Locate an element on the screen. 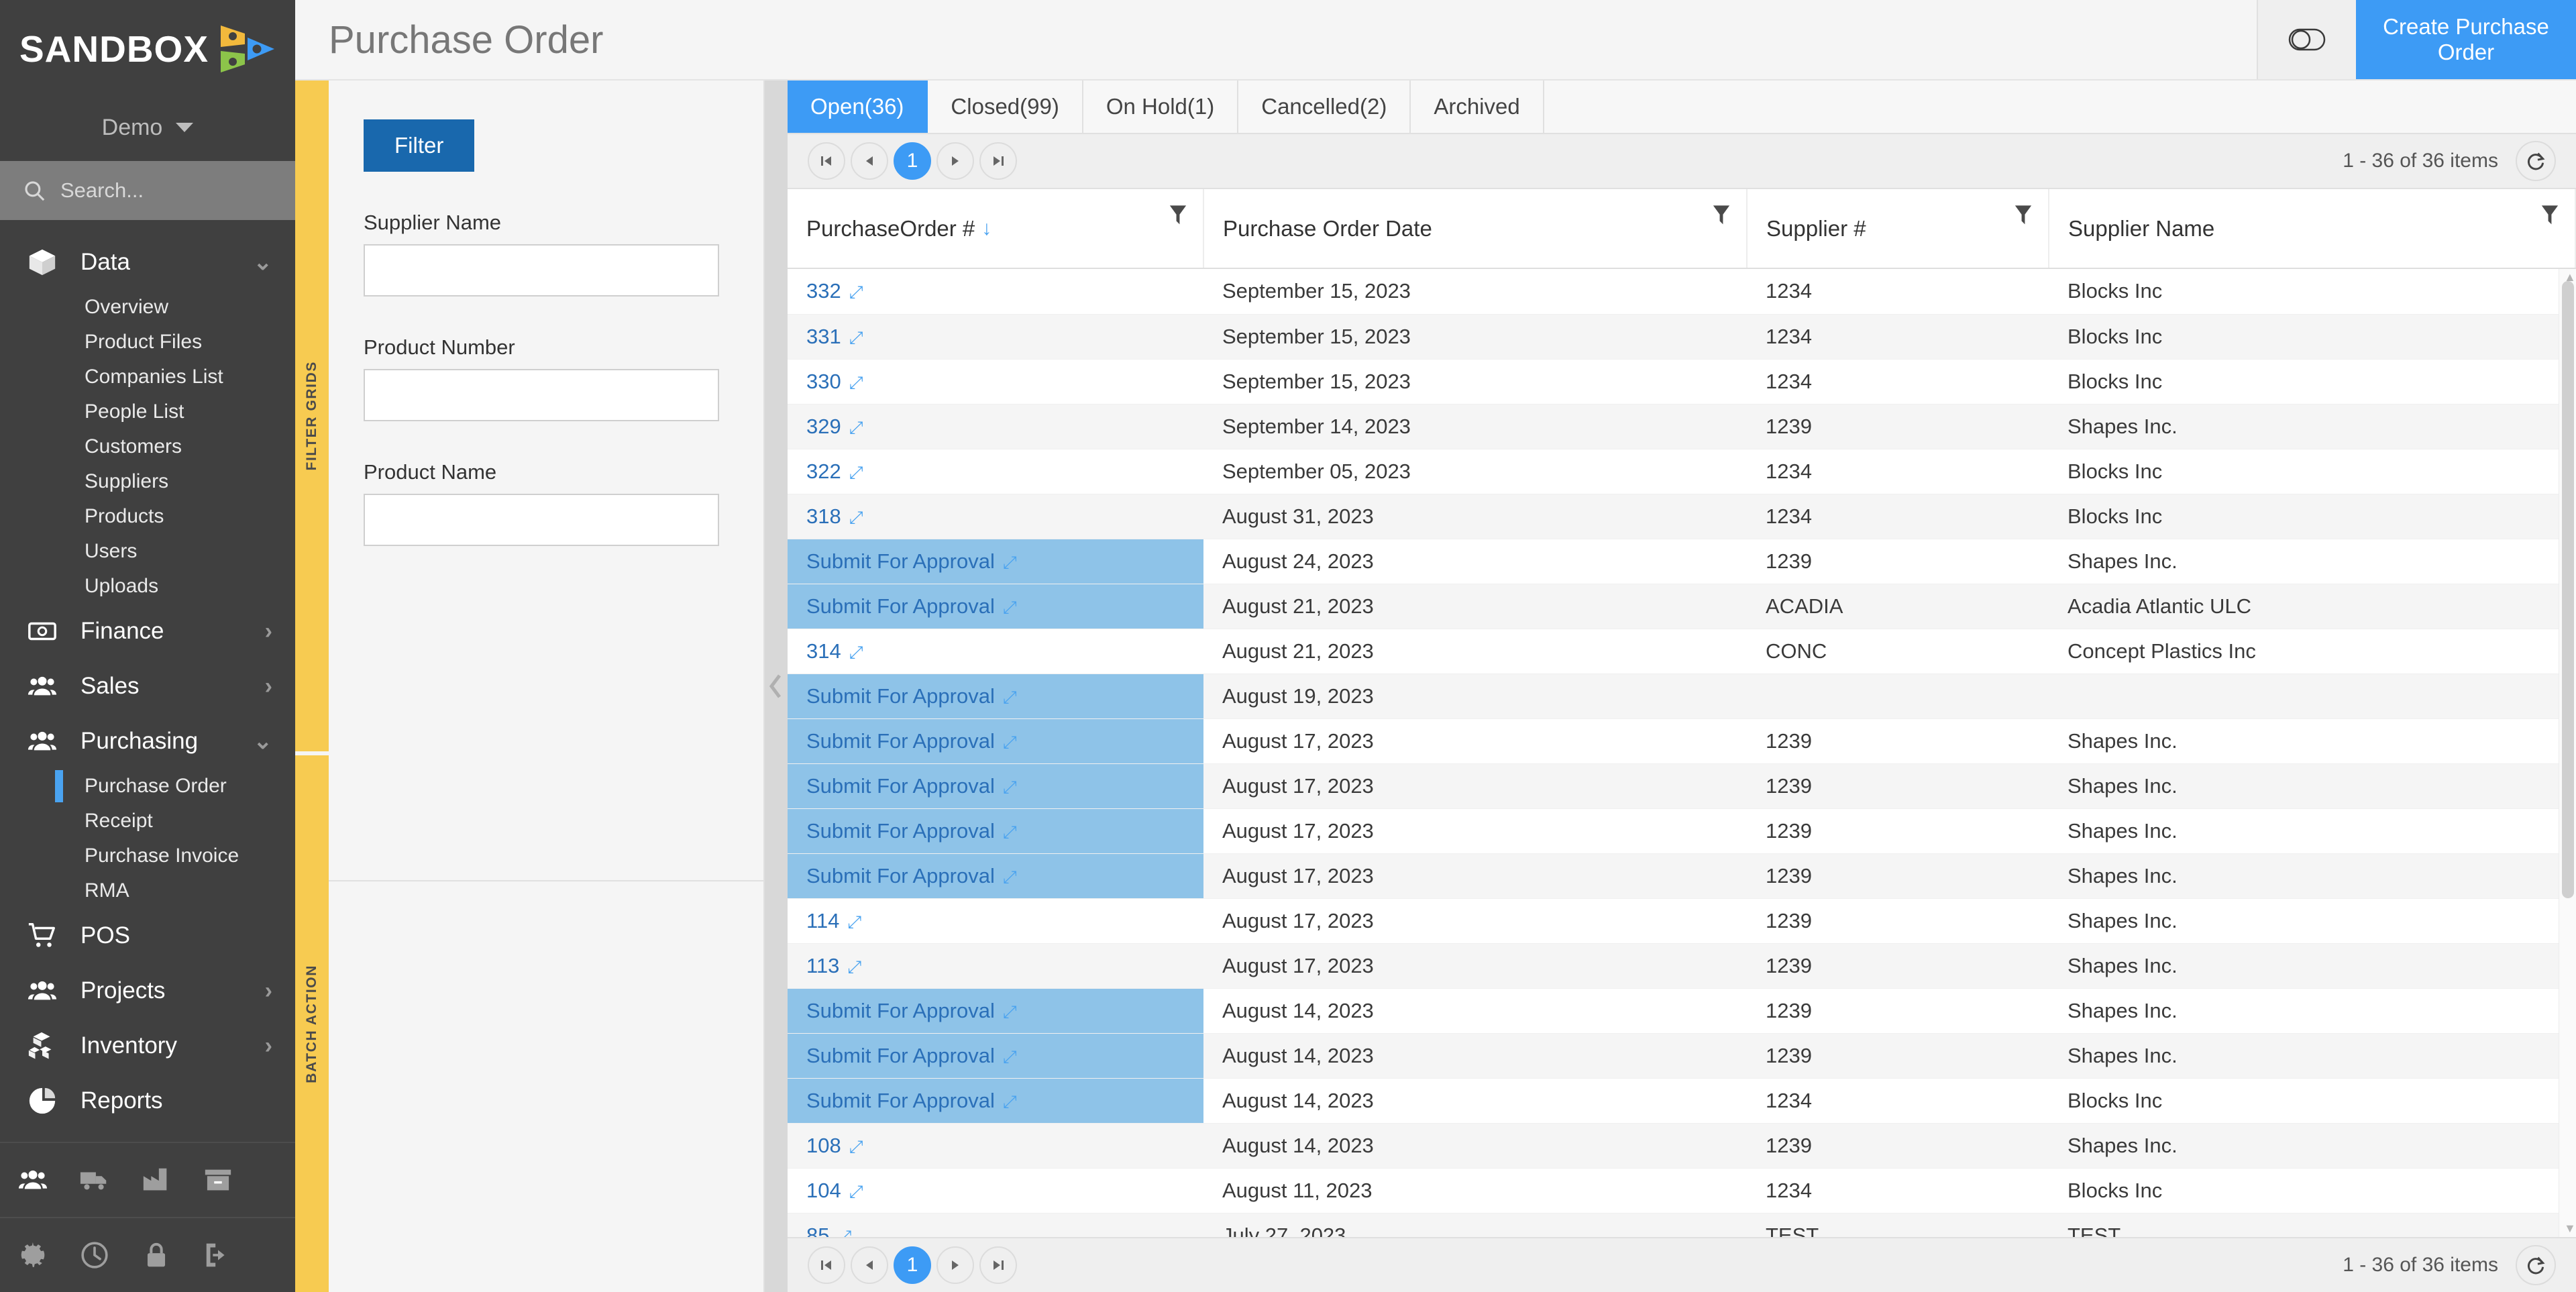 Image resolution: width=2576 pixels, height=1292 pixels. sidebar-item-uploads: Uploads is located at coordinates (147, 586).